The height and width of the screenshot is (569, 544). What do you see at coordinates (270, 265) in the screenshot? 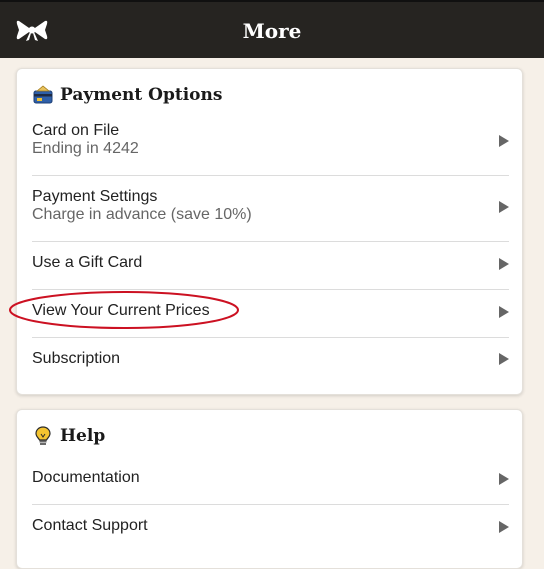
I see `gift-card-item: Use a Gift Card` at bounding box center [270, 265].